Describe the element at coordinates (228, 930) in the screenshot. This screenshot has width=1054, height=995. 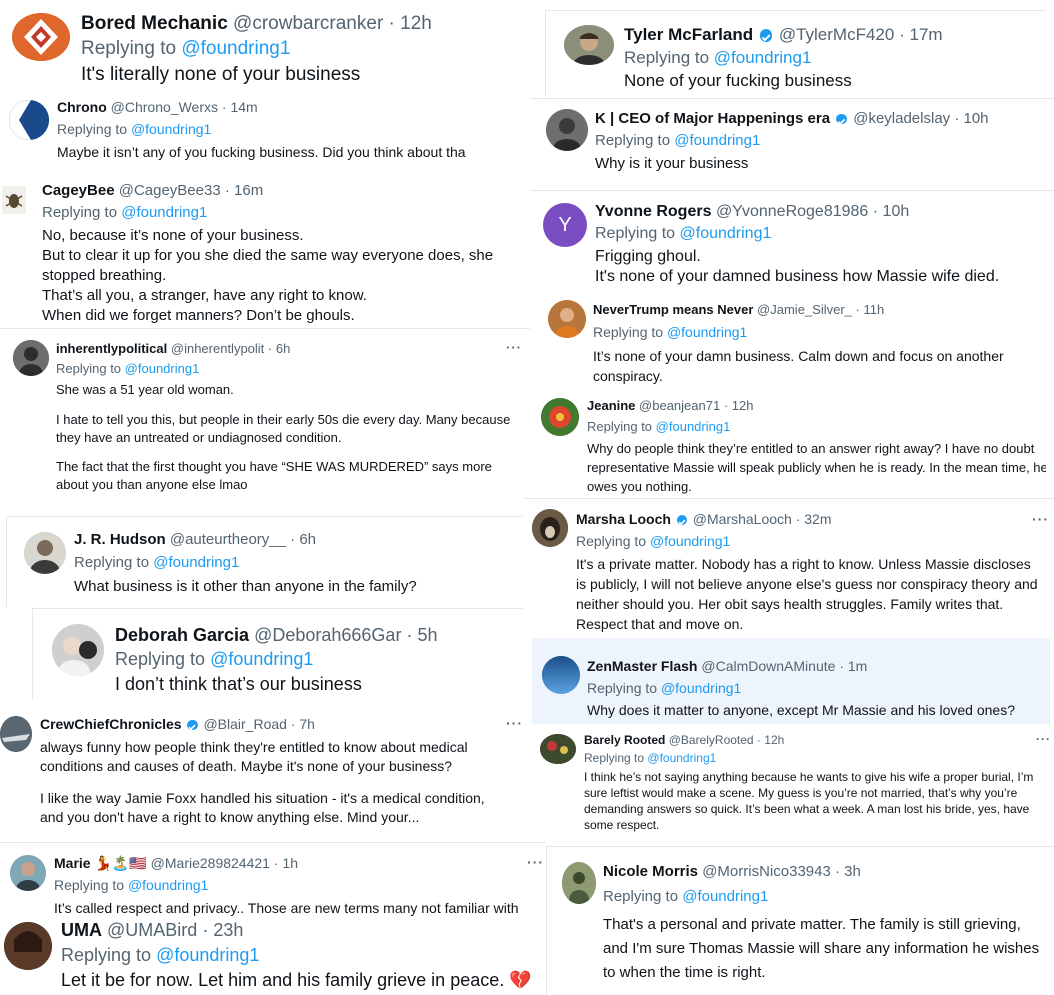
I see `timestamp: 23h` at that location.